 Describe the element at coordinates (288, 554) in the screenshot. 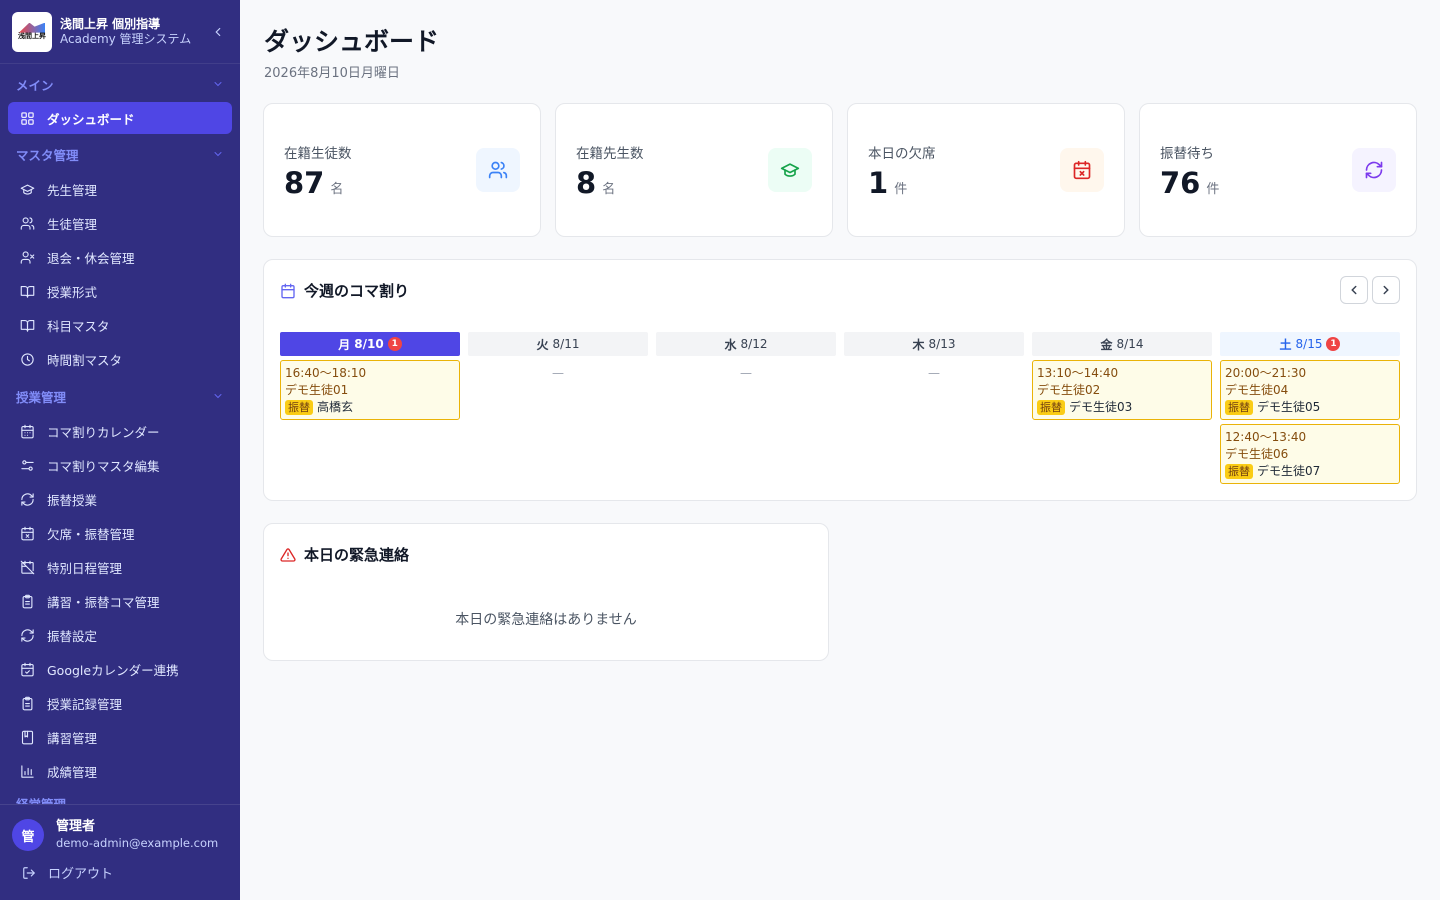

I see `alert-triangle-icon` at that location.